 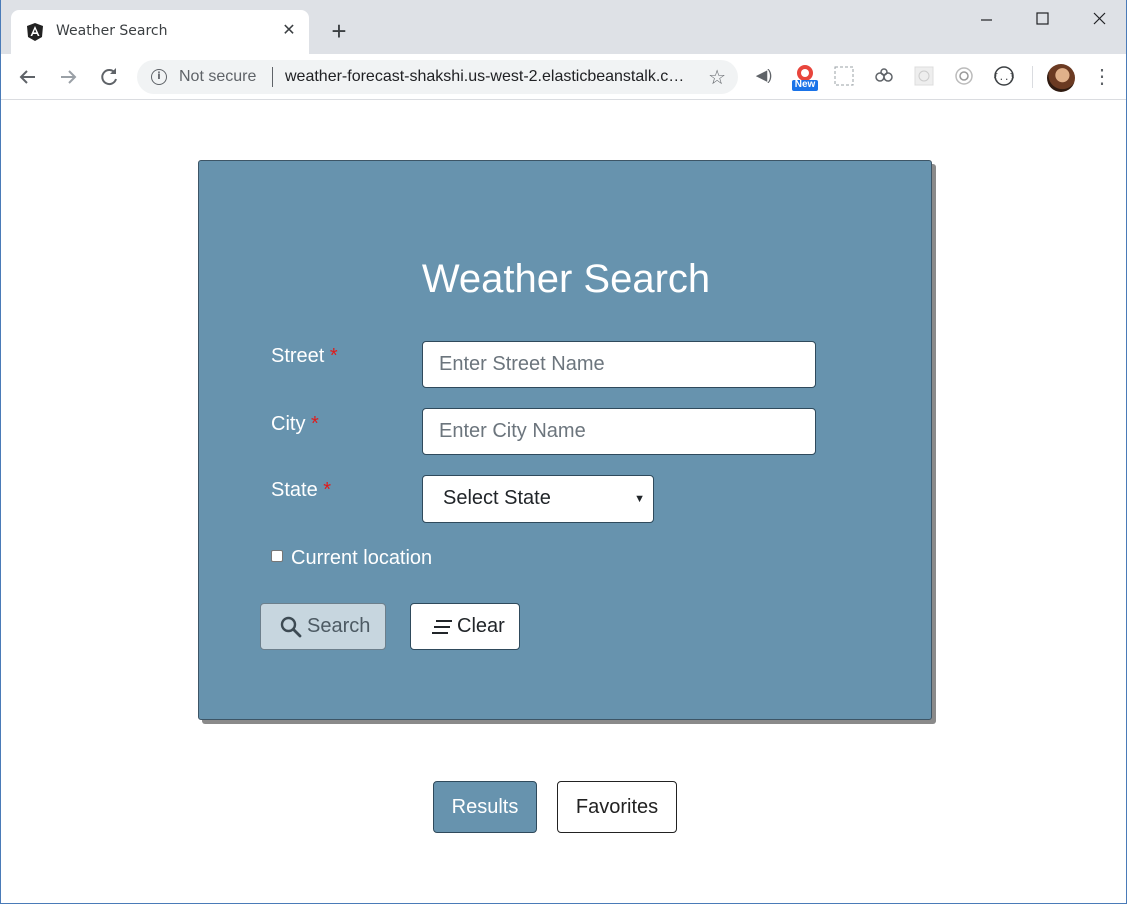 I want to click on extension-link-icon, so click(x=884, y=76).